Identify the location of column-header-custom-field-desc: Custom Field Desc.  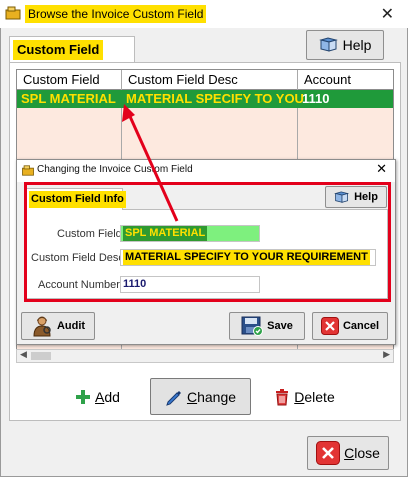
(183, 79).